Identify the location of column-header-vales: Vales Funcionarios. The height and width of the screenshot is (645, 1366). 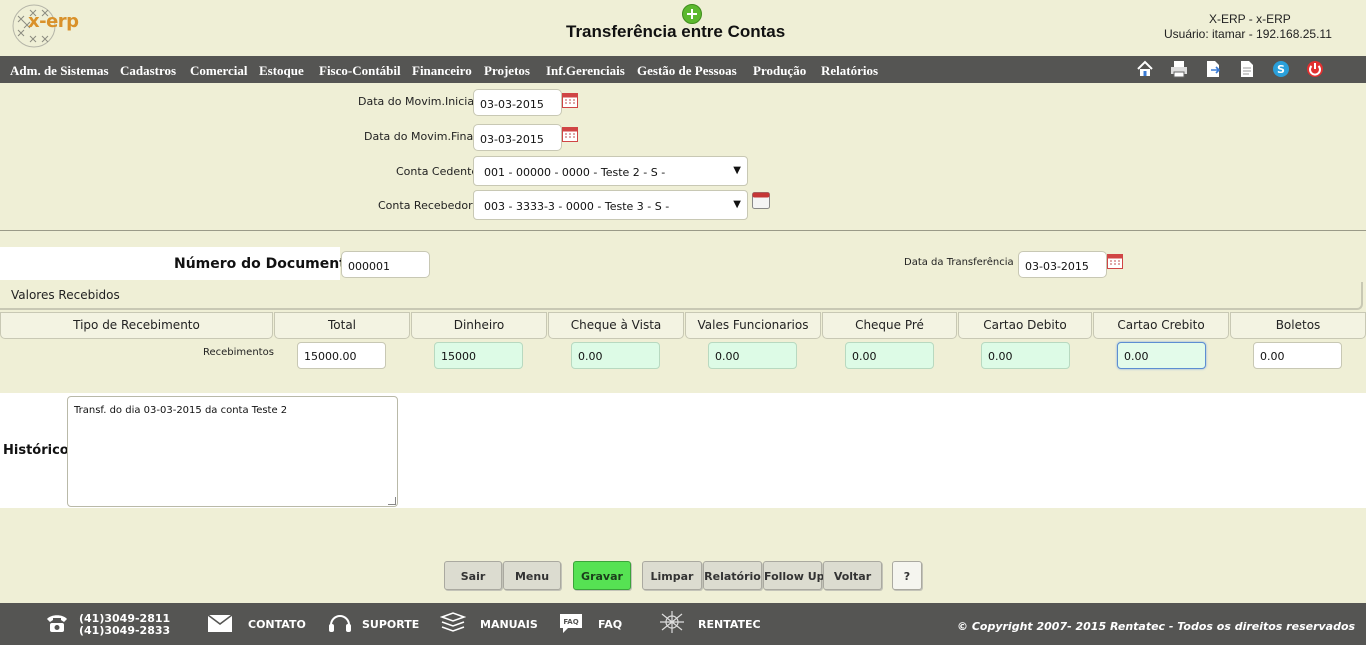
(753, 325).